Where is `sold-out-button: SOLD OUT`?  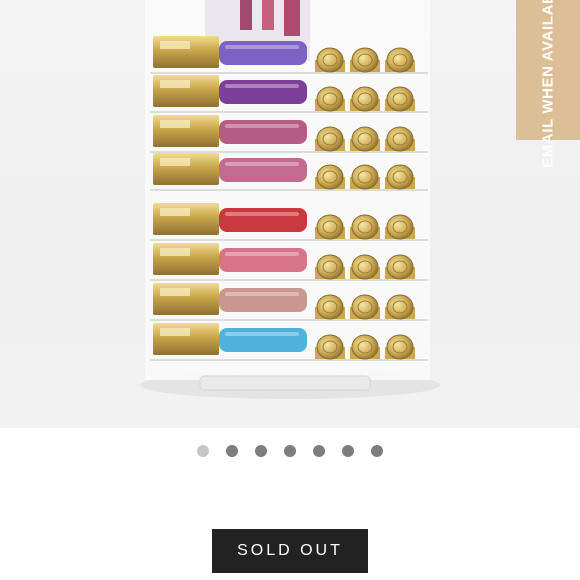 sold-out-button: SOLD OUT is located at coordinates (290, 551).